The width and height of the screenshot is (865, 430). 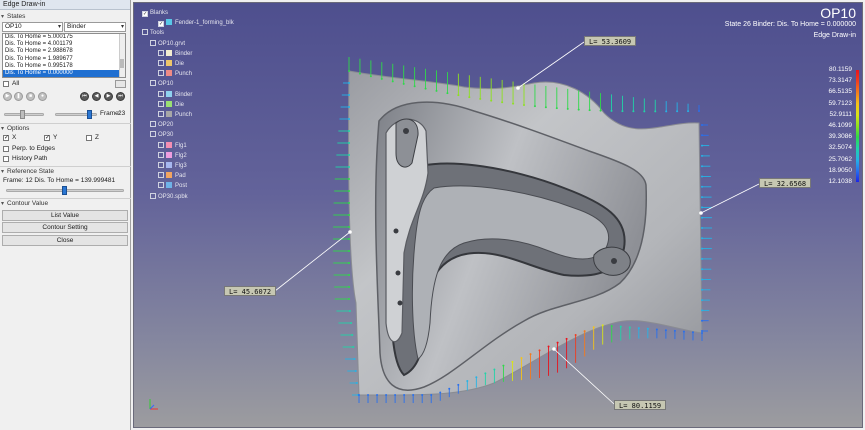 What do you see at coordinates (95, 27) in the screenshot?
I see `tool-select: Binder ▾` at bounding box center [95, 27].